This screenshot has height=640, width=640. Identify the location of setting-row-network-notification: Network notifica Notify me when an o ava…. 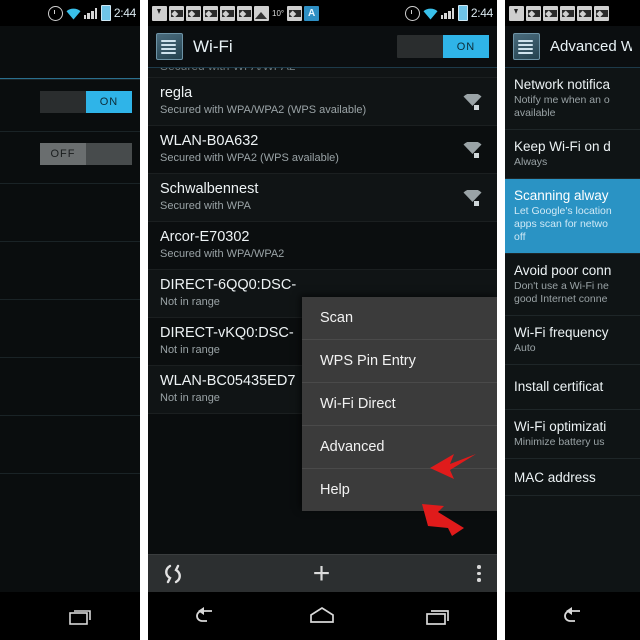
(572, 99).